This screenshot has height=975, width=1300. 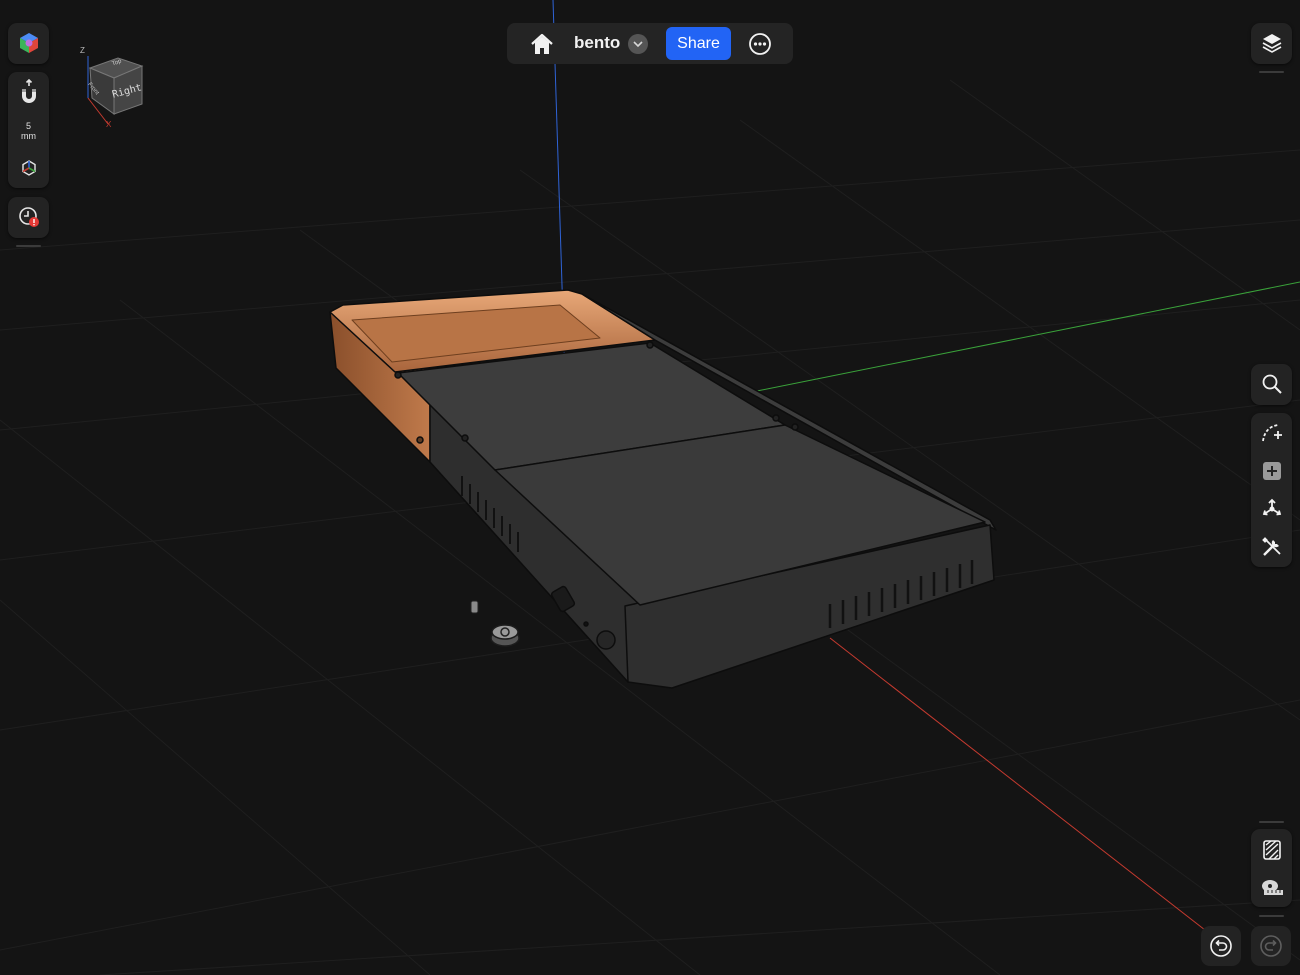 I want to click on wrench-screwdriver-icon, so click(x=1271, y=546).